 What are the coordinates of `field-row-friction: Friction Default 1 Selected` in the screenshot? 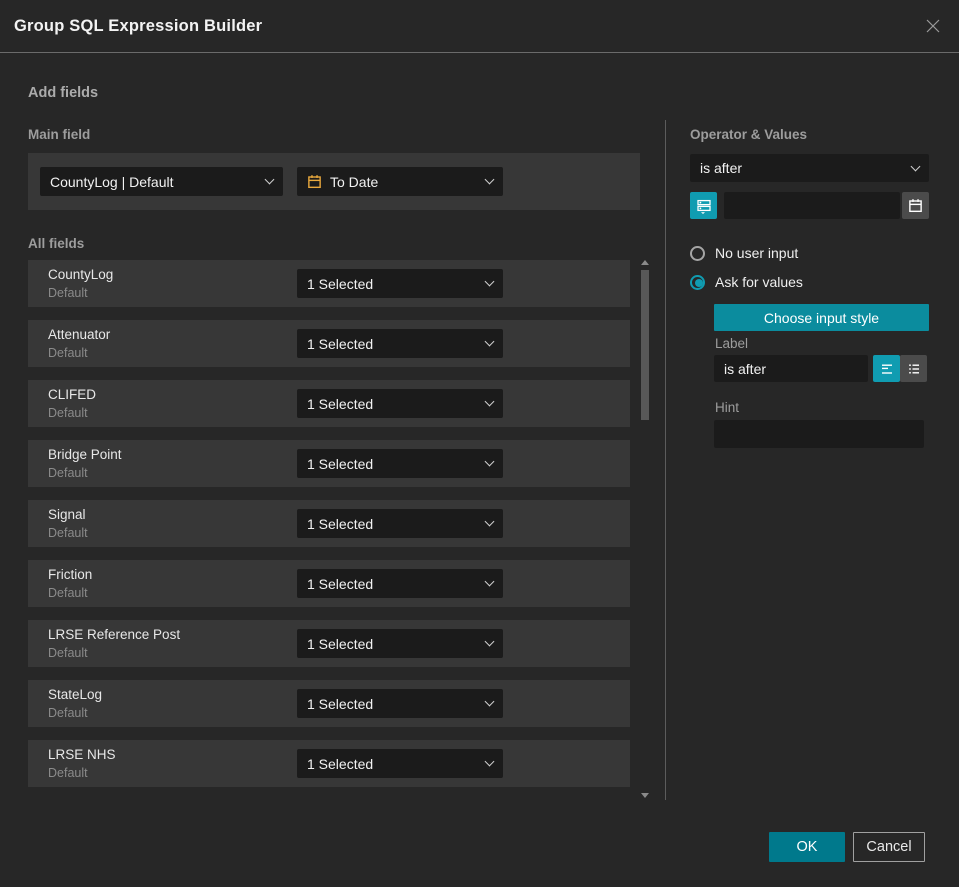 It's located at (329, 583).